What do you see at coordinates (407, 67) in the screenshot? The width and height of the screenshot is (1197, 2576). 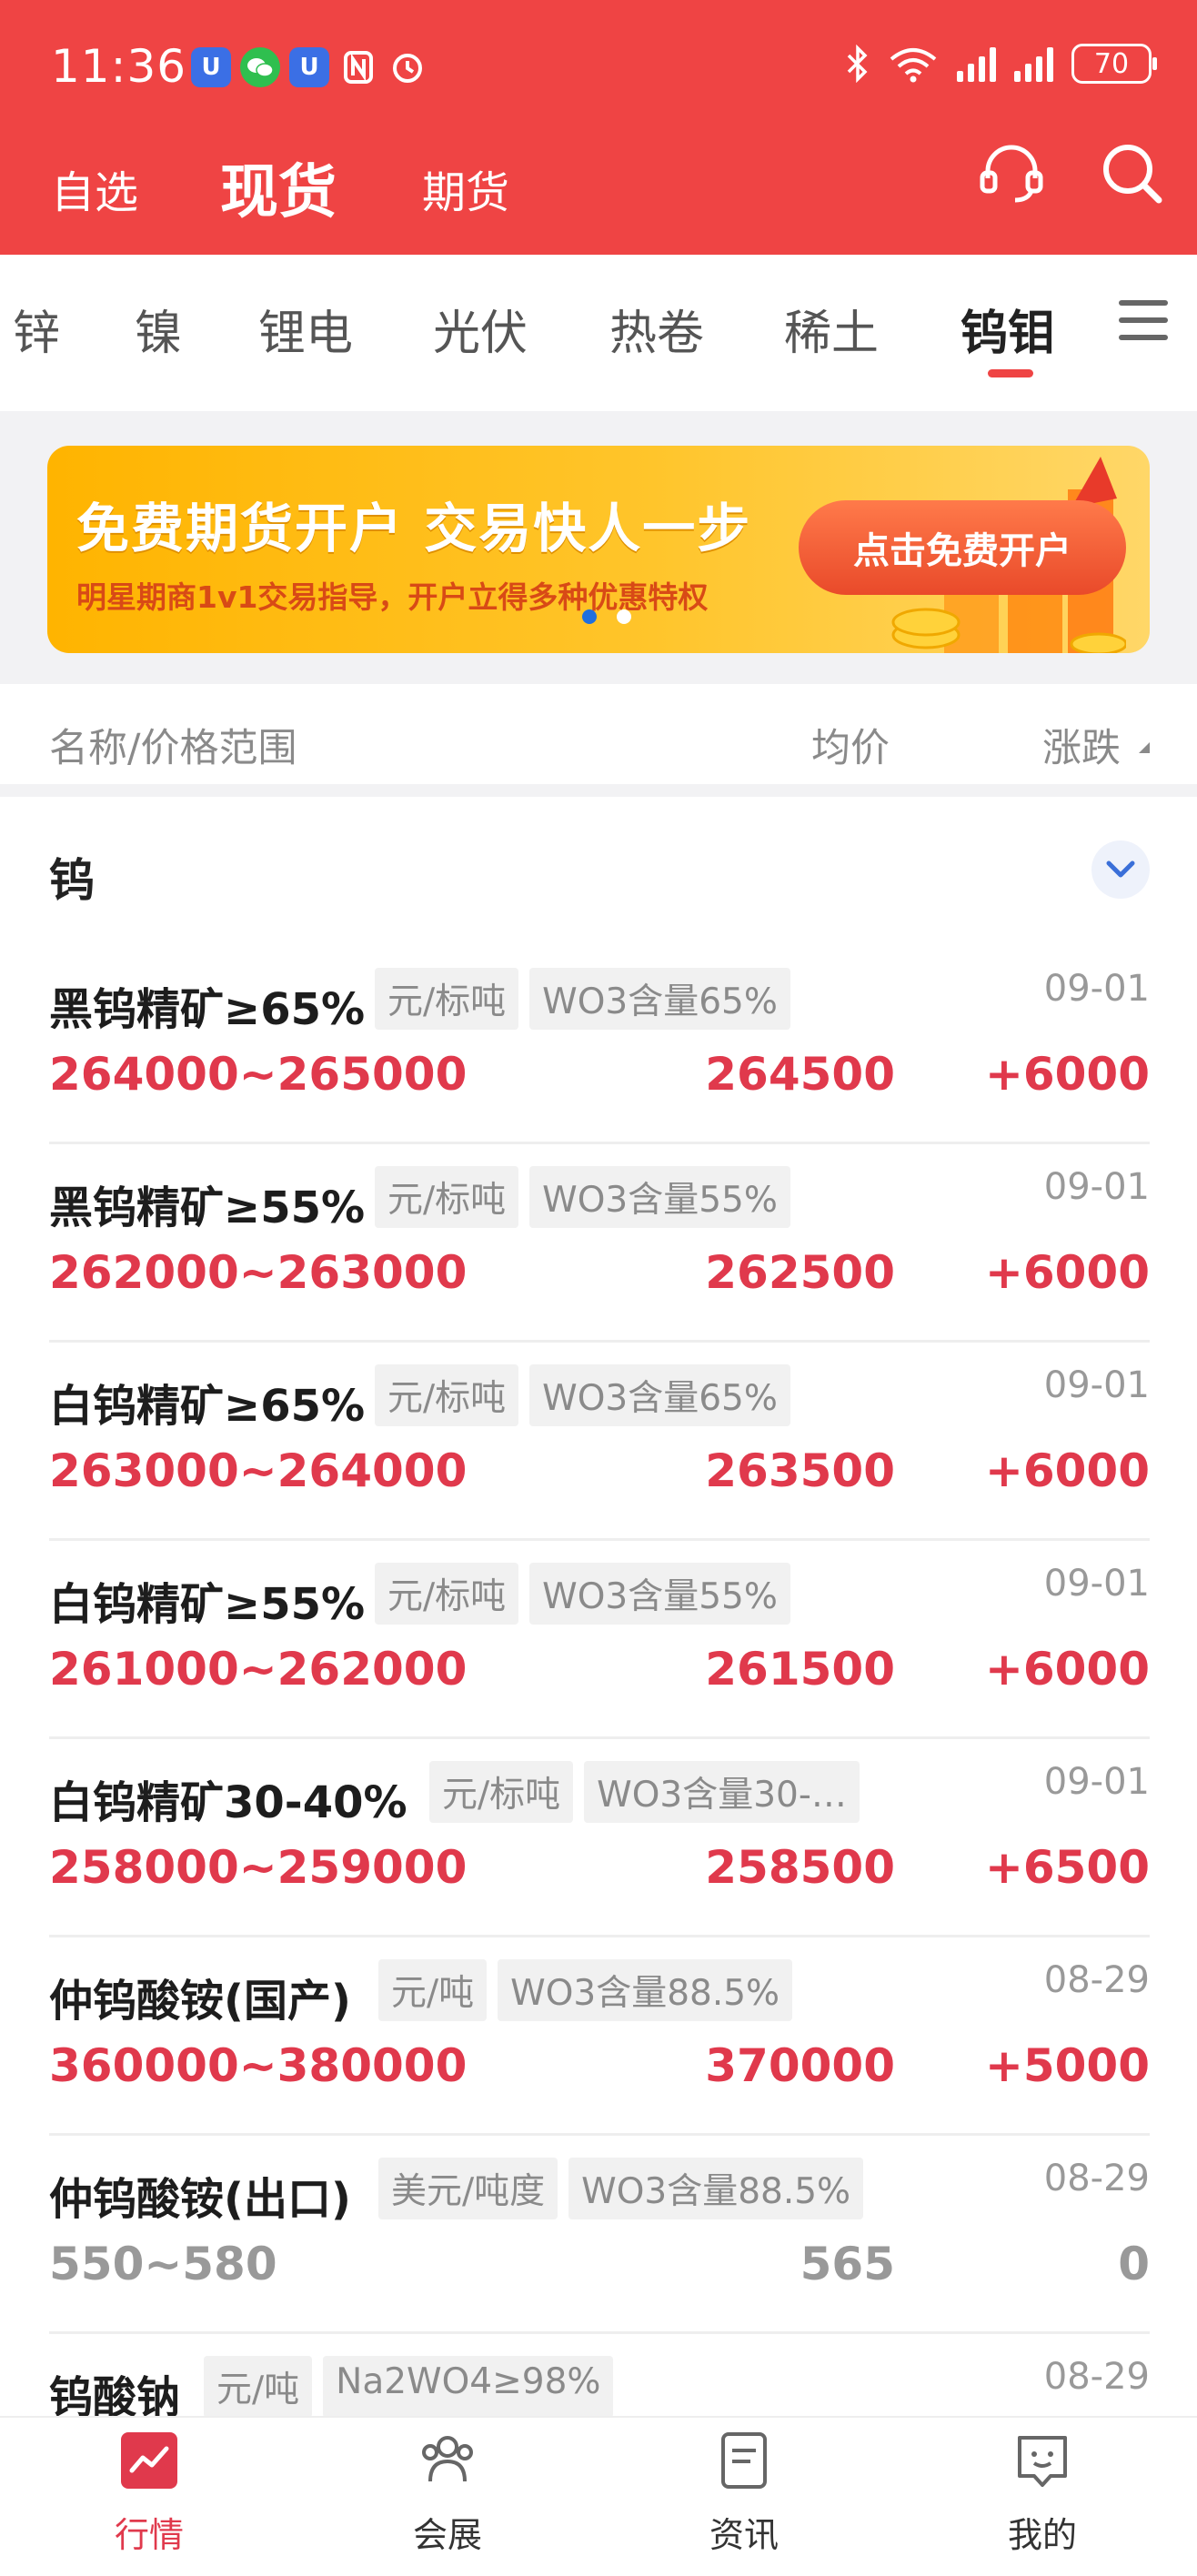 I see `alarm-icon` at bounding box center [407, 67].